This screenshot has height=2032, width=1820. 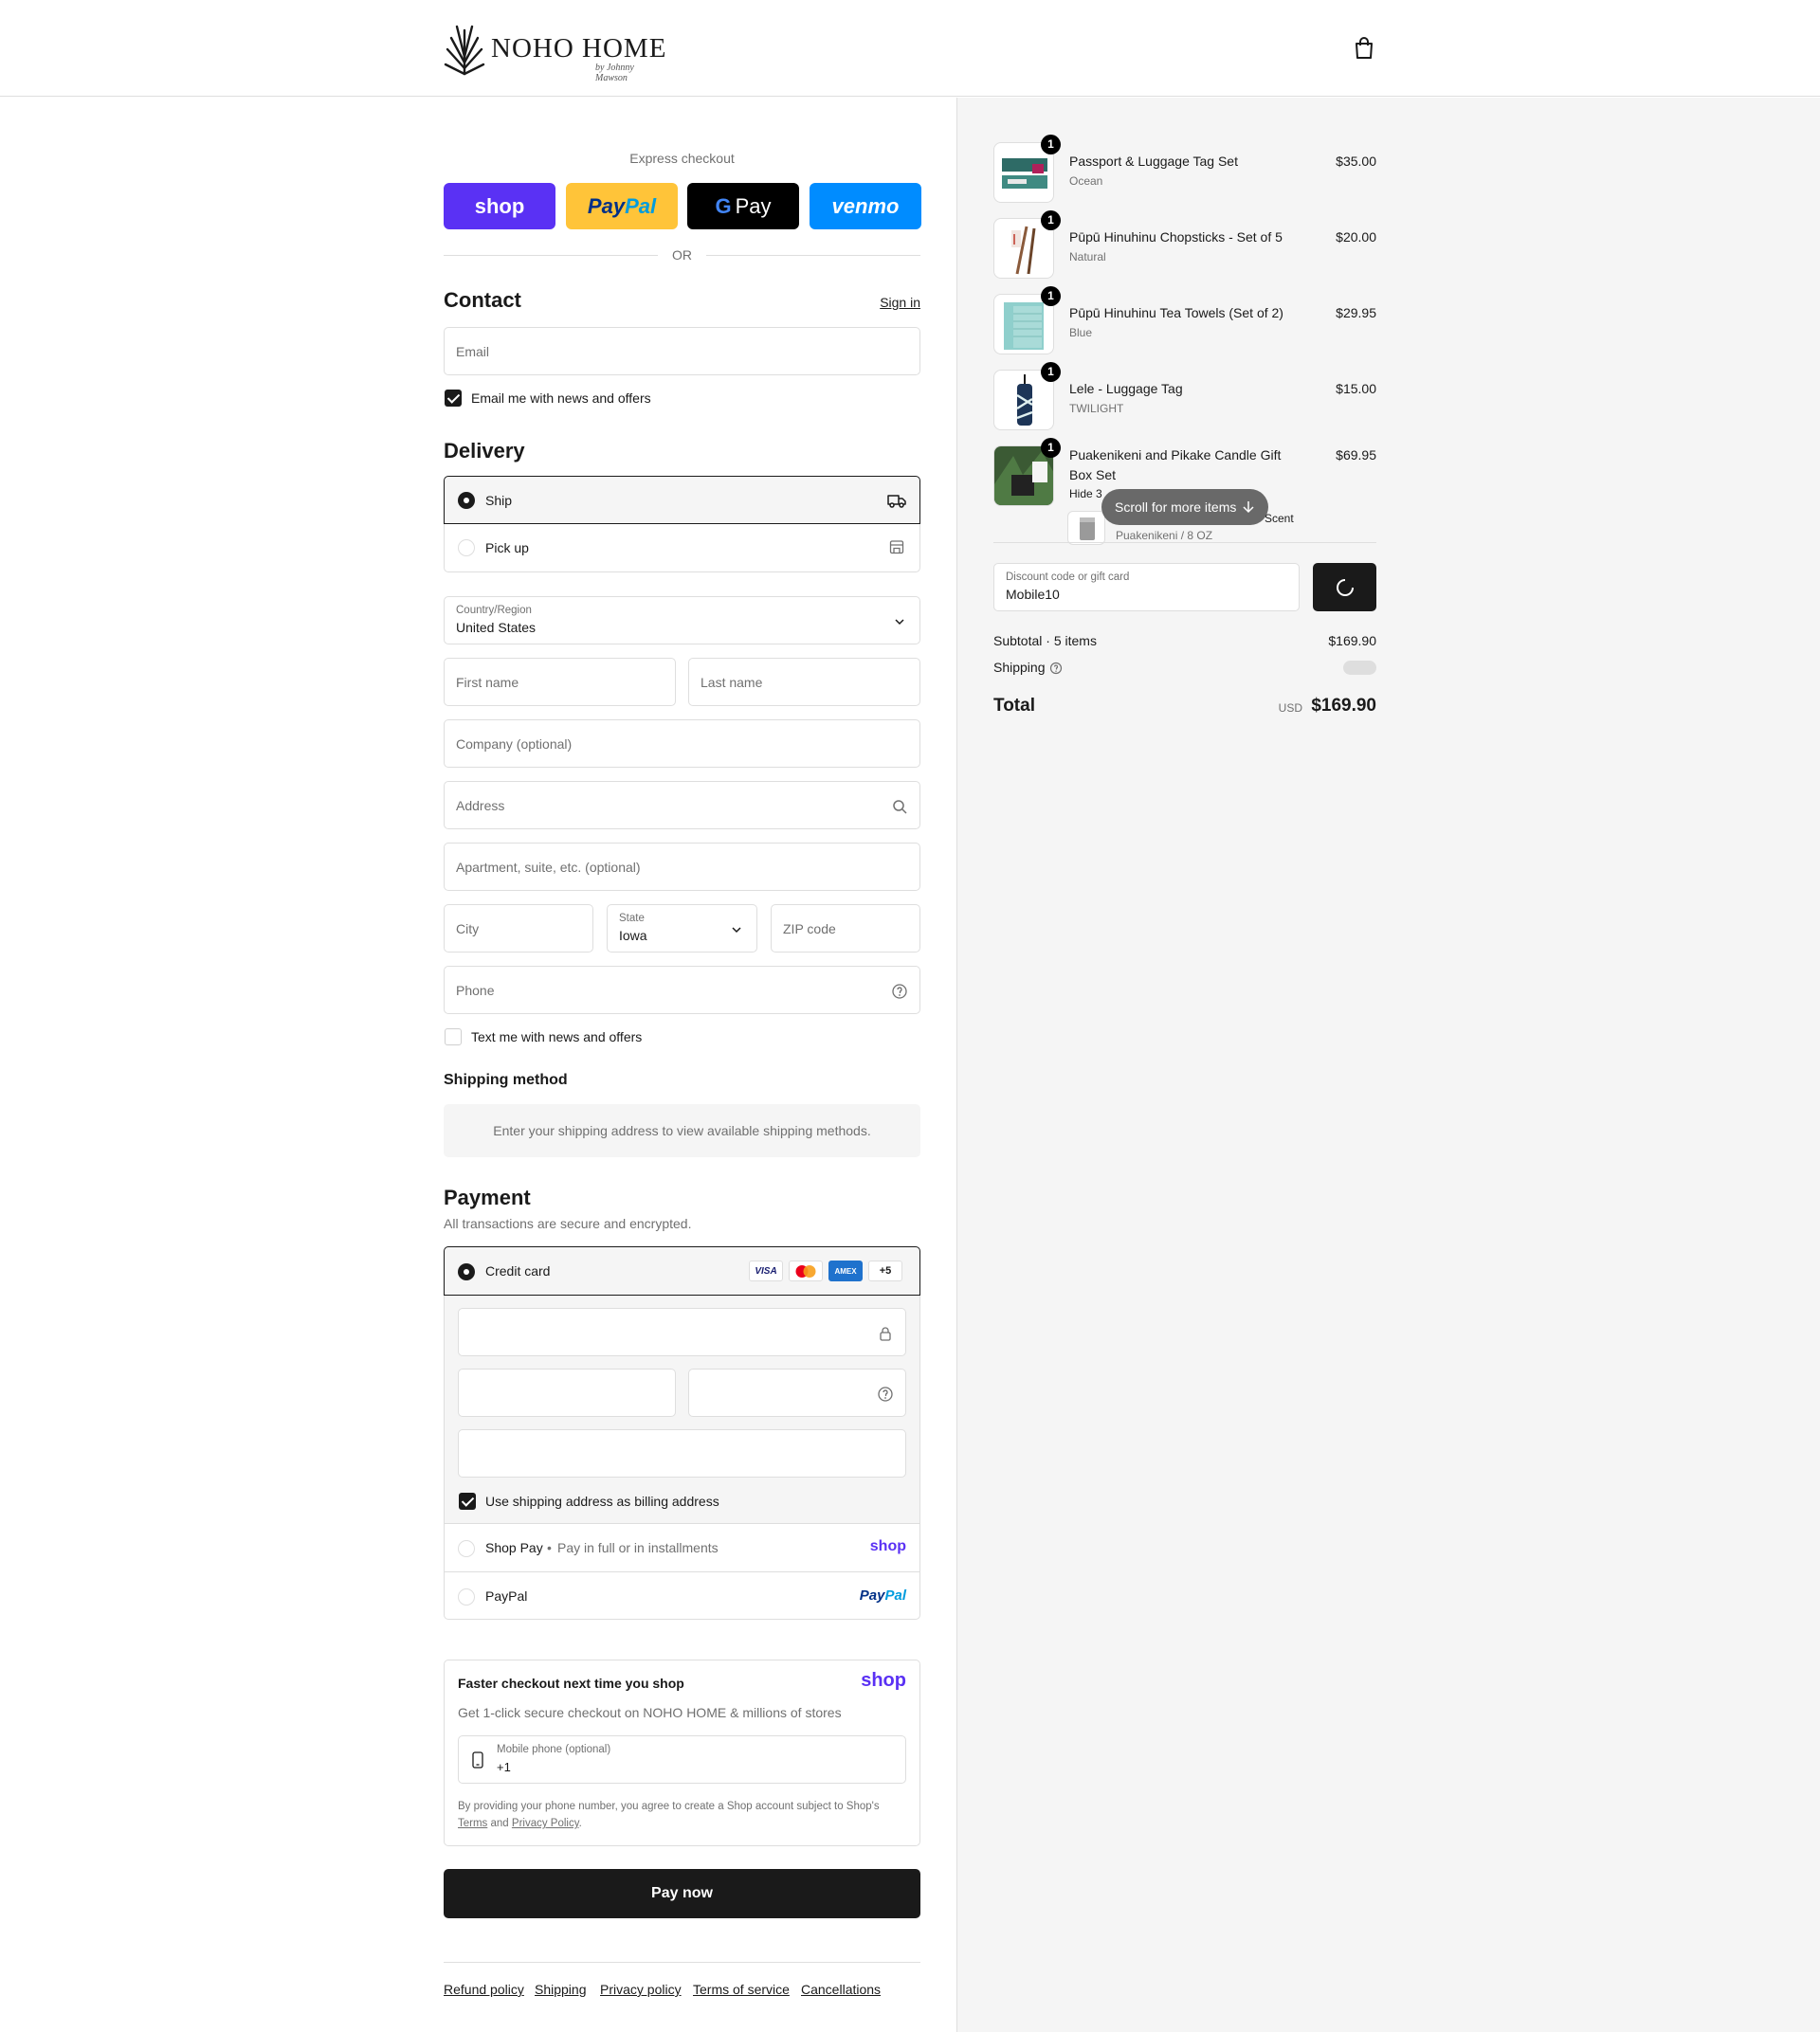 I want to click on chevron-down-icon, so click(x=736, y=930).